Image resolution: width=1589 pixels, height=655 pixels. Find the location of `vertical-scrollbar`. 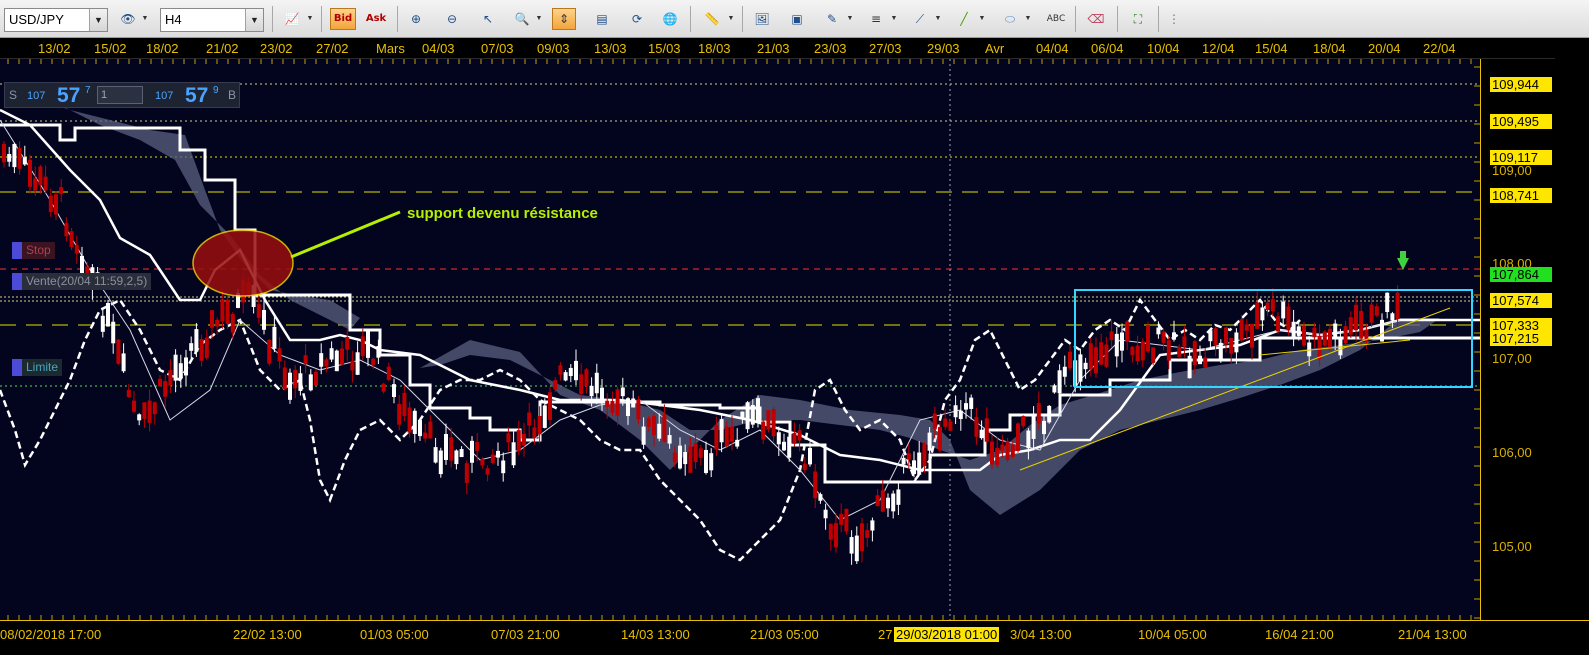

vertical-scrollbar is located at coordinates (1572, 346).